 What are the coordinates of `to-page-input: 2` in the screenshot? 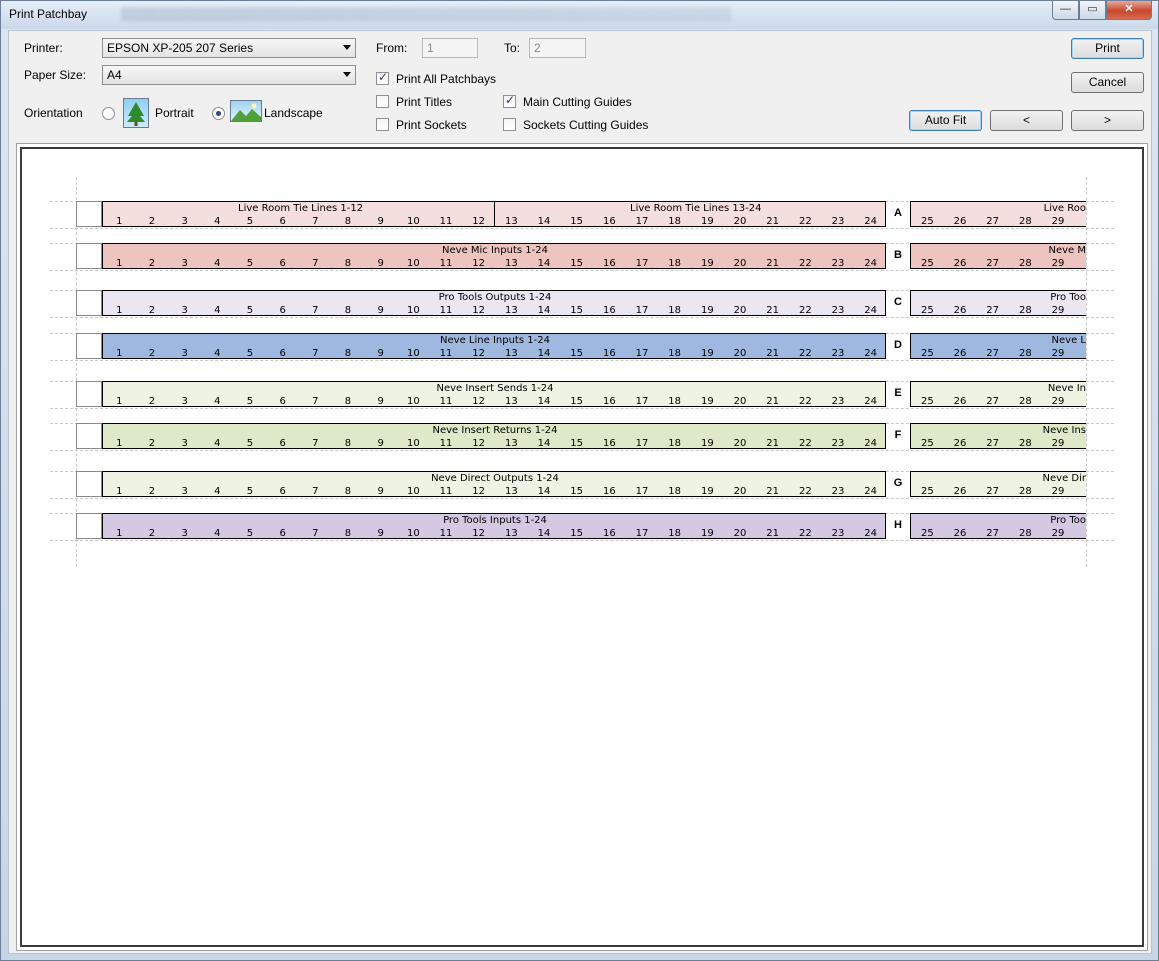 It's located at (557, 48).